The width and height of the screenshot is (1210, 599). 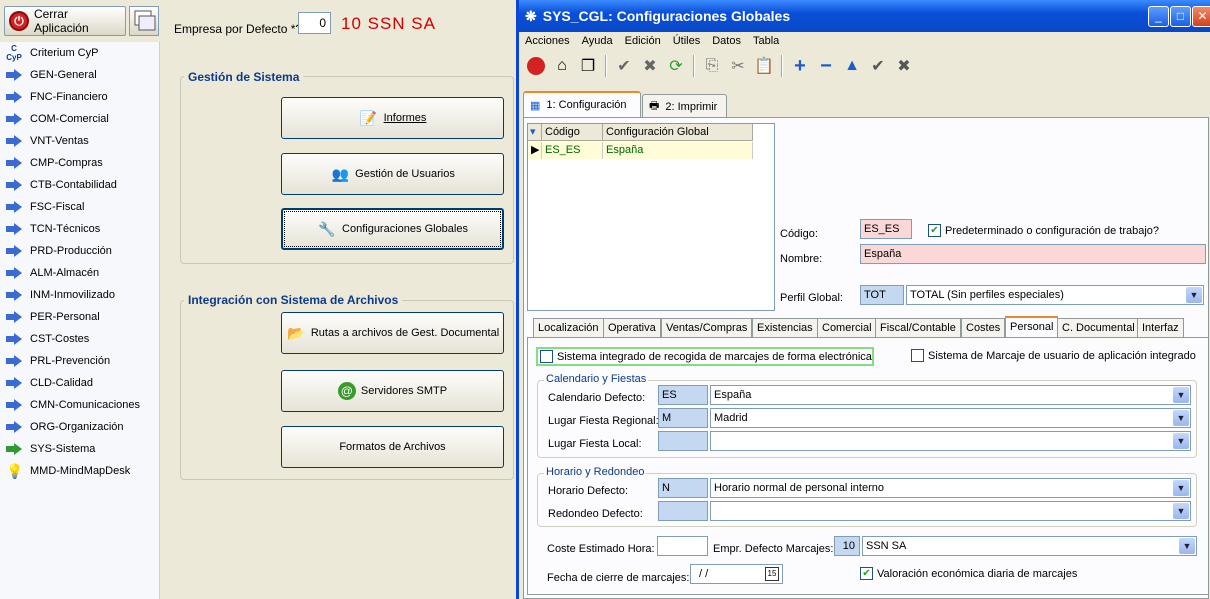 I want to click on cyp-logo-icon: C CyP, so click(x=14, y=53).